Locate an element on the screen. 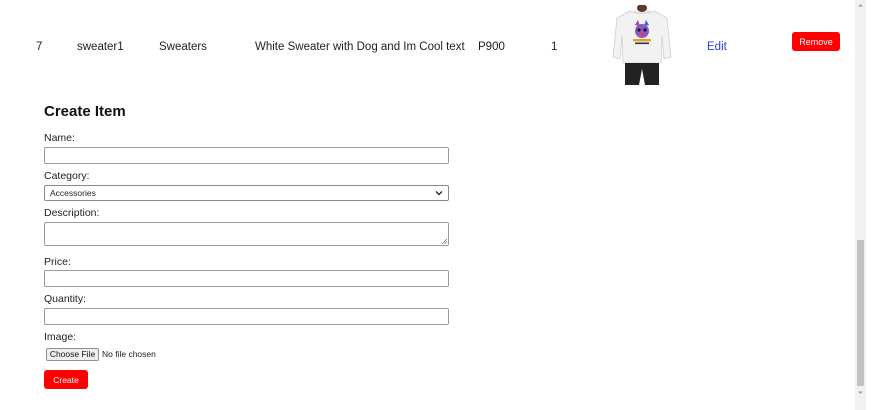 This screenshot has width=880, height=410. description-label: Description: is located at coordinates (72, 213).